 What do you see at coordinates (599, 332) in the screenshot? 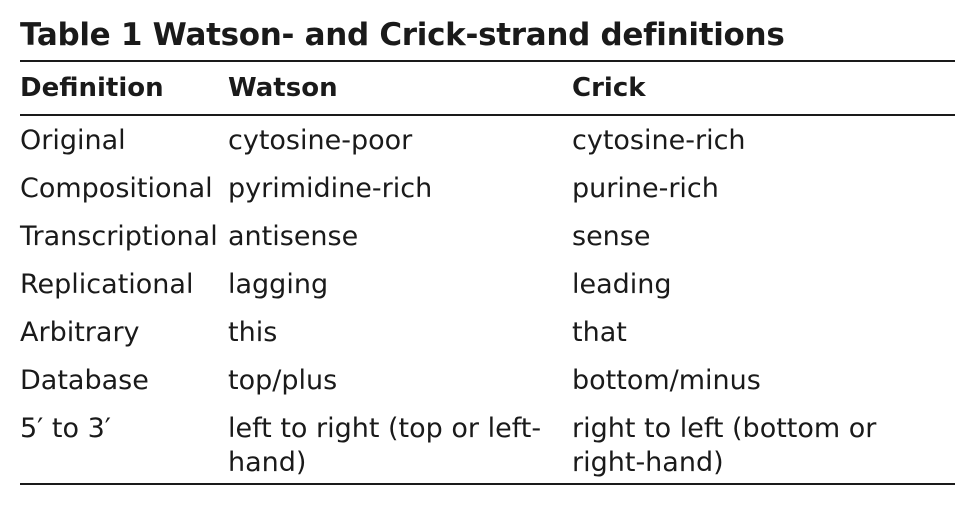
I see `cell-crick: that` at bounding box center [599, 332].